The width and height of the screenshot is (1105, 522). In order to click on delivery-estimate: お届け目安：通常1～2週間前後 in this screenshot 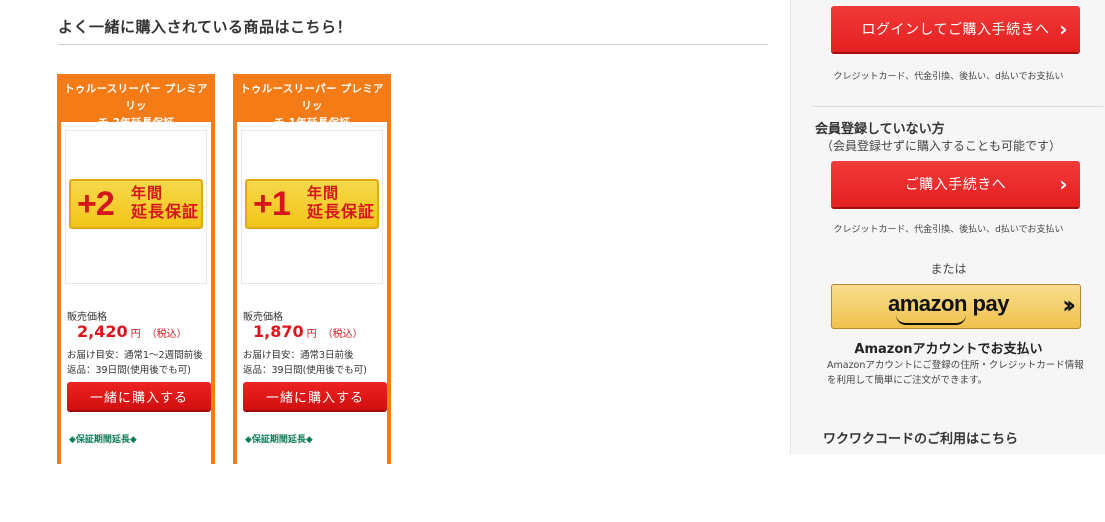, I will do `click(135, 355)`.